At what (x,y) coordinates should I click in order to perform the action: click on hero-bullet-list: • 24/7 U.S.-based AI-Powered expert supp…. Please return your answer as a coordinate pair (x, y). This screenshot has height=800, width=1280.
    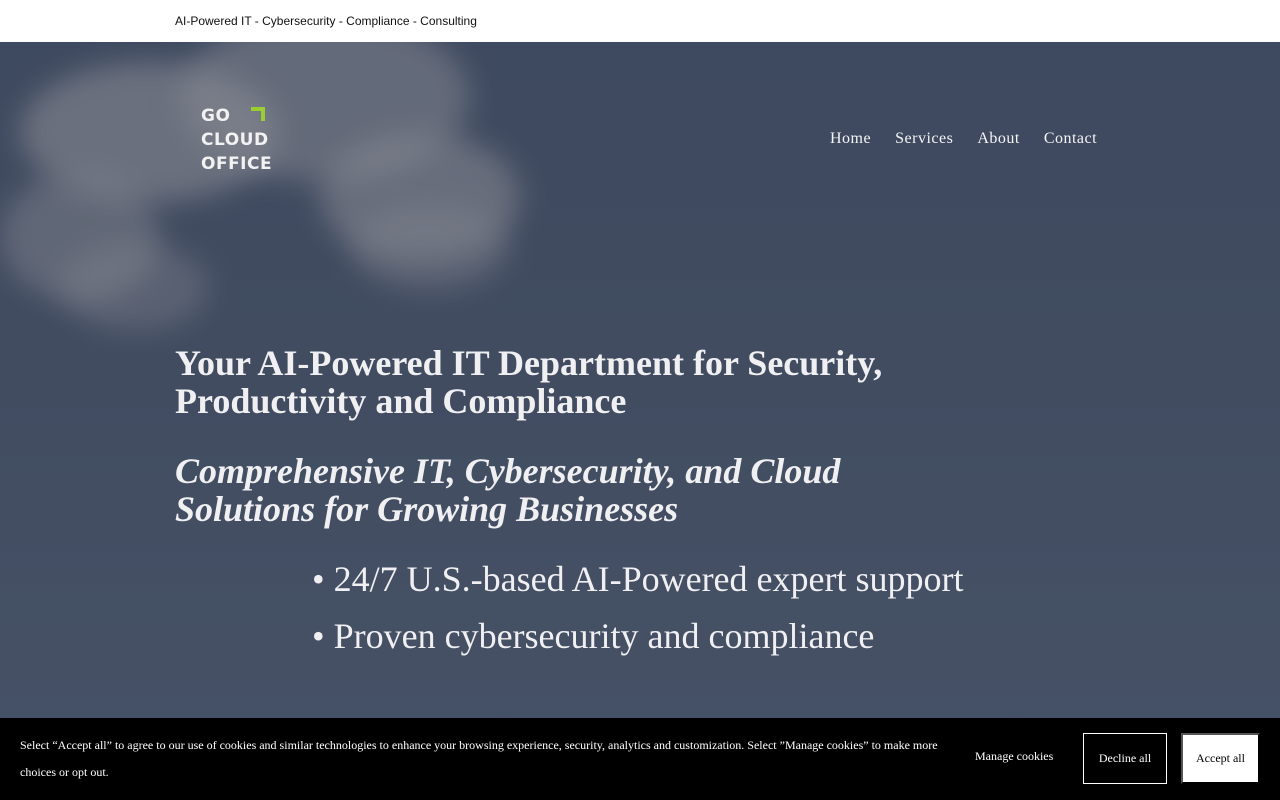
    Looking at the image, I should click on (637, 613).